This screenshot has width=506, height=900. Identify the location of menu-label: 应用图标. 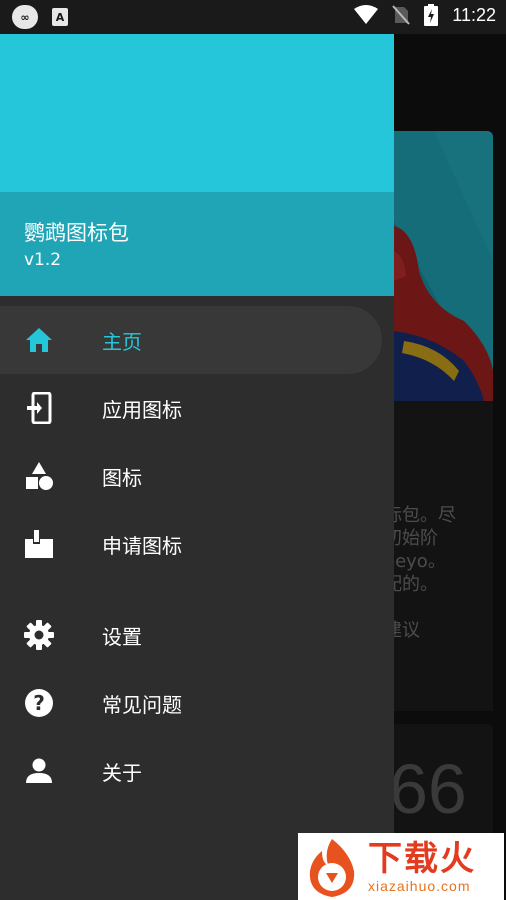
(142, 409).